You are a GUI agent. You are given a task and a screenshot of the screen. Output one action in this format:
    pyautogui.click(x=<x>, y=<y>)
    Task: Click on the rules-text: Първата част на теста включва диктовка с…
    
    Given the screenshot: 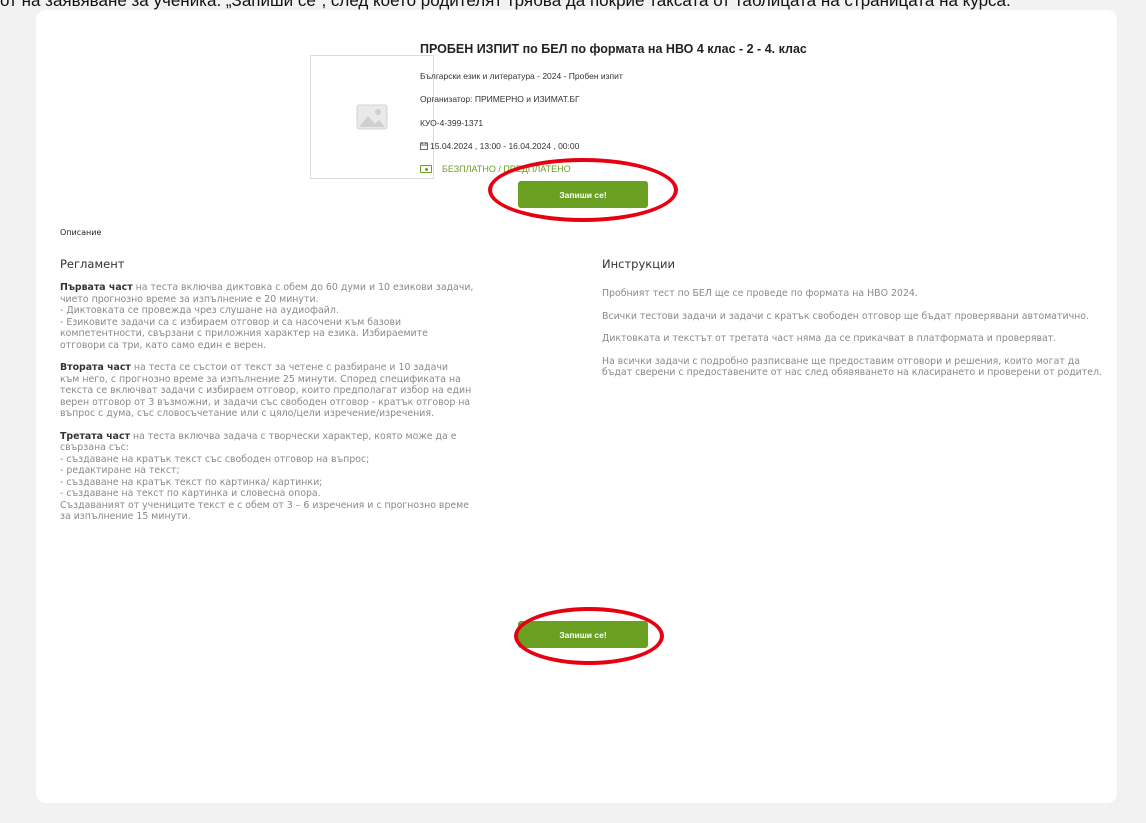 What is the action you would take?
    pyautogui.click(x=320, y=408)
    